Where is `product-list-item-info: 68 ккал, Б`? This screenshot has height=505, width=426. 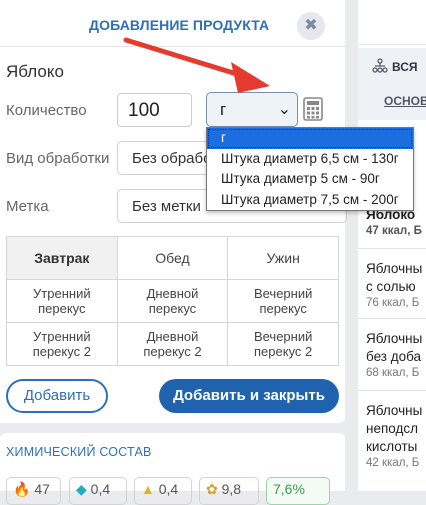 product-list-item-info: 68 ккал, Б is located at coordinates (393, 373).